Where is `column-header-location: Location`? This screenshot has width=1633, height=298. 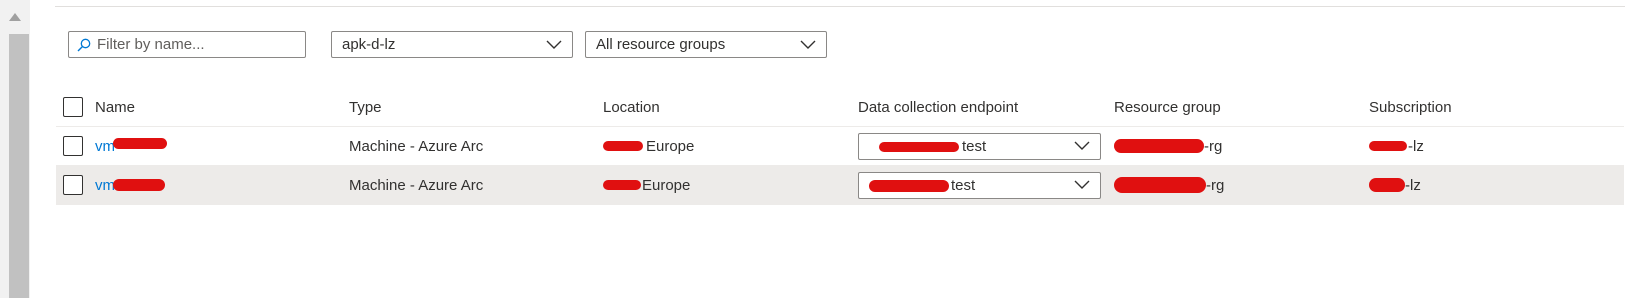 column-header-location: Location is located at coordinates (631, 107).